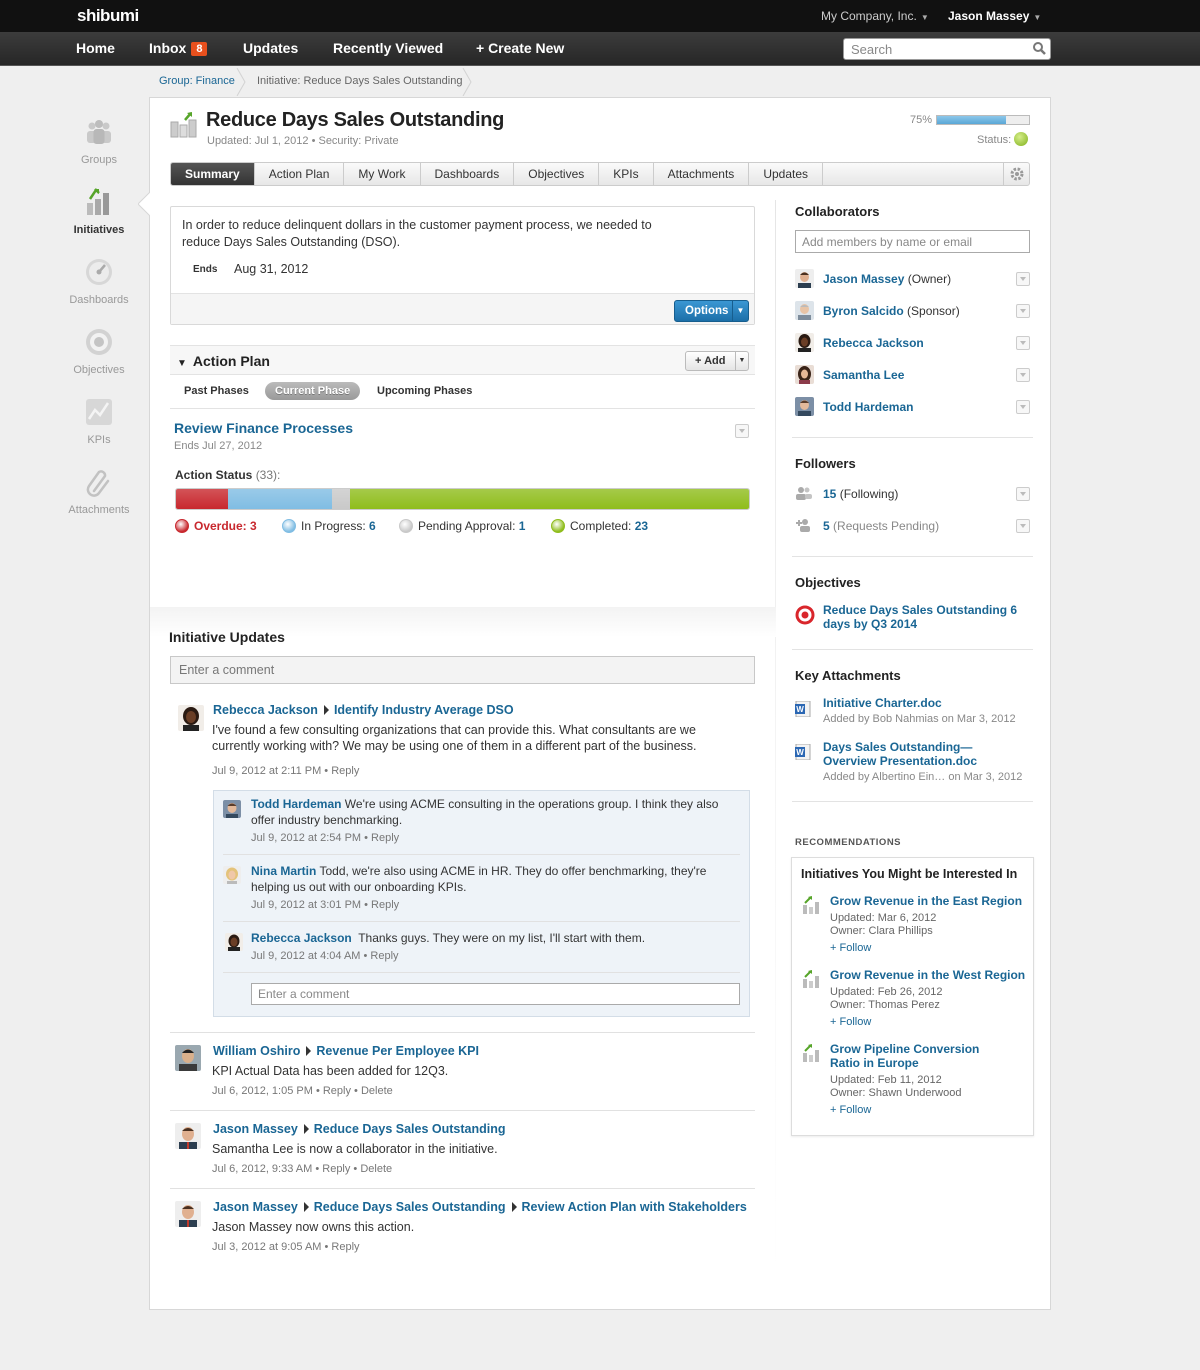 The image size is (1200, 1370). What do you see at coordinates (873, 343) in the screenshot?
I see `collaborator-link: Rebecca Jackson` at bounding box center [873, 343].